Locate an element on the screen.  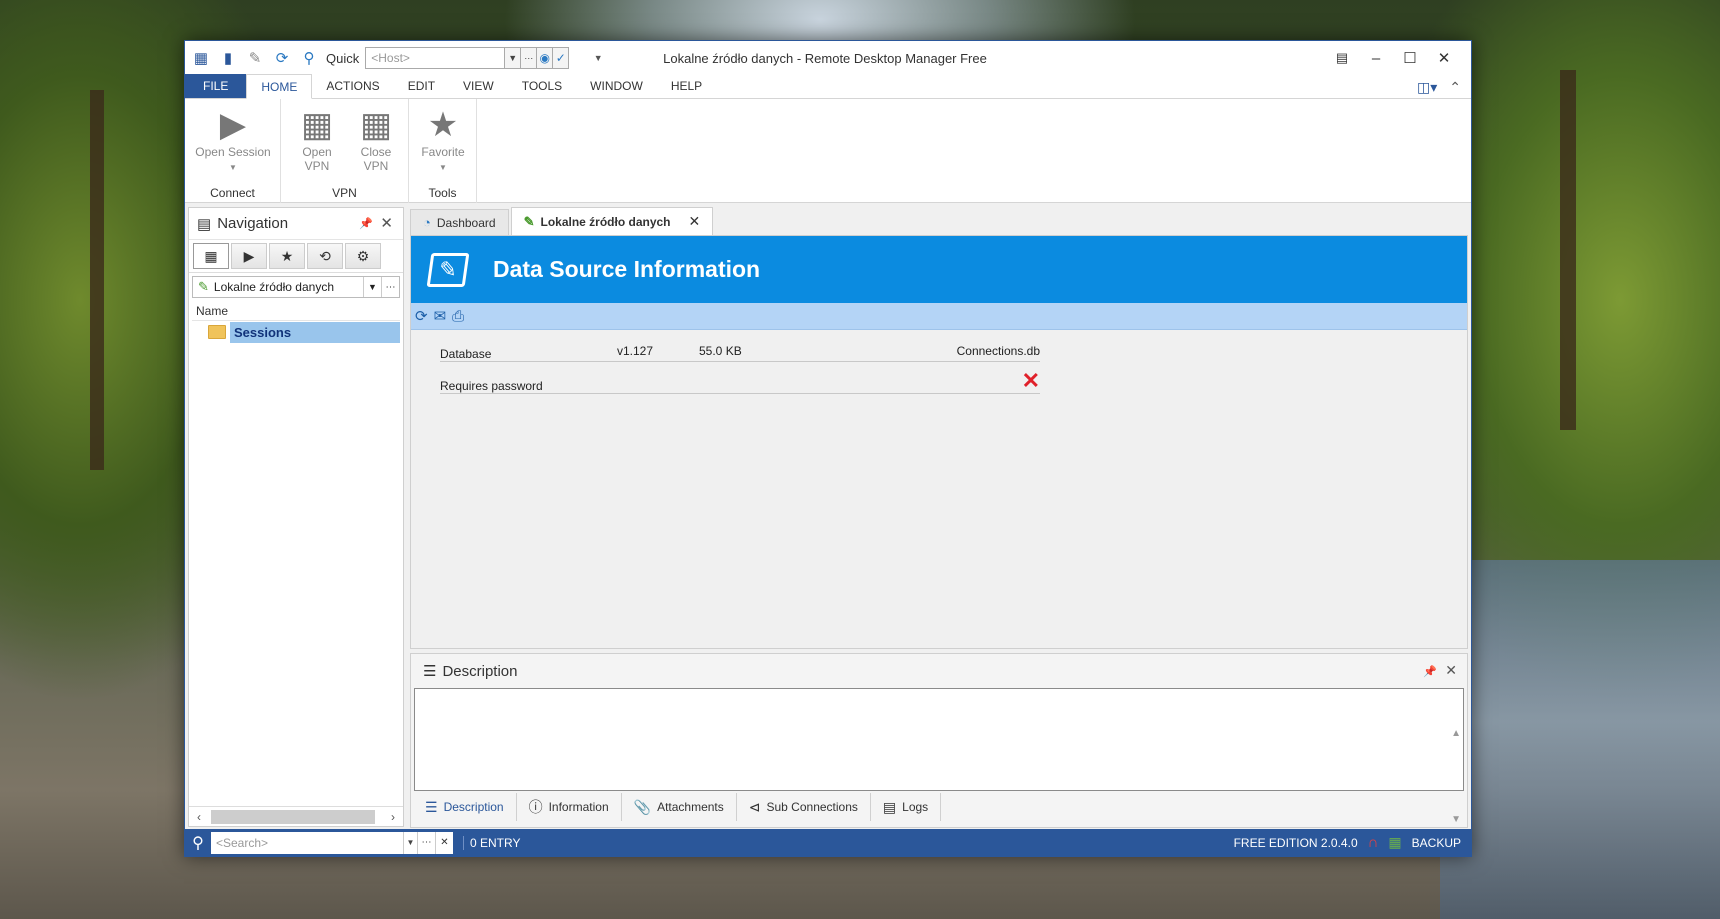
close-button: ✕ is located at coordinates (1444, 58).